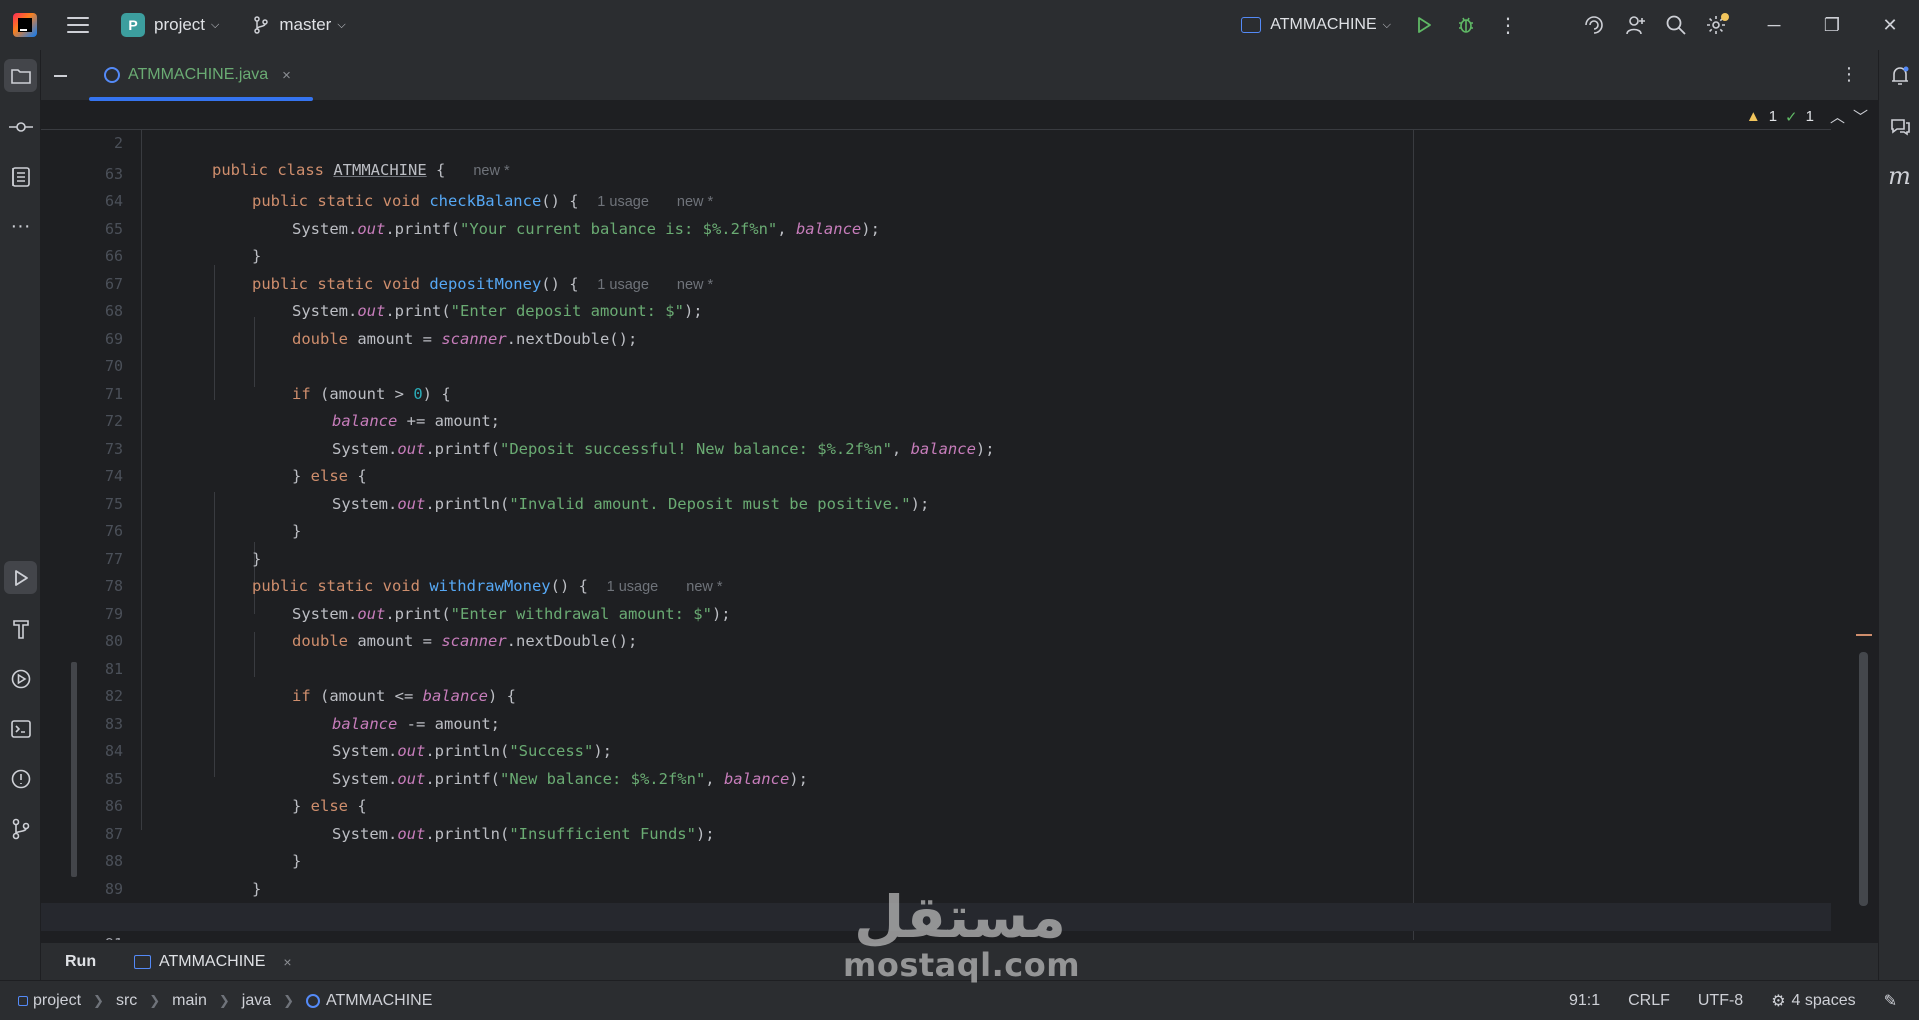 This screenshot has width=1919, height=1020. What do you see at coordinates (20, 126) in the screenshot?
I see `commit-tool-icon` at bounding box center [20, 126].